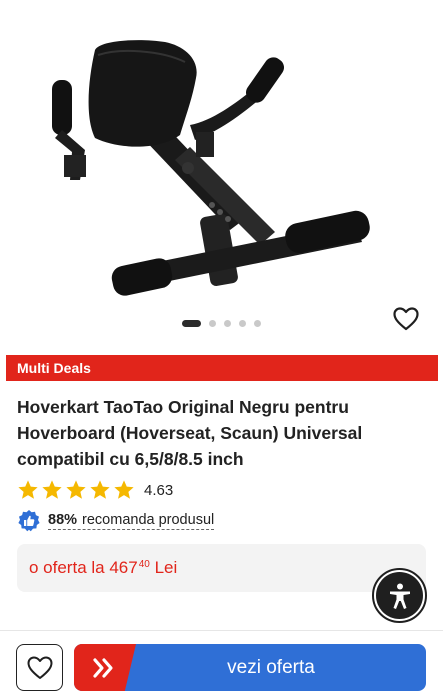 The width and height of the screenshot is (443, 699). I want to click on deal-banner: Multi Deals, so click(222, 368).